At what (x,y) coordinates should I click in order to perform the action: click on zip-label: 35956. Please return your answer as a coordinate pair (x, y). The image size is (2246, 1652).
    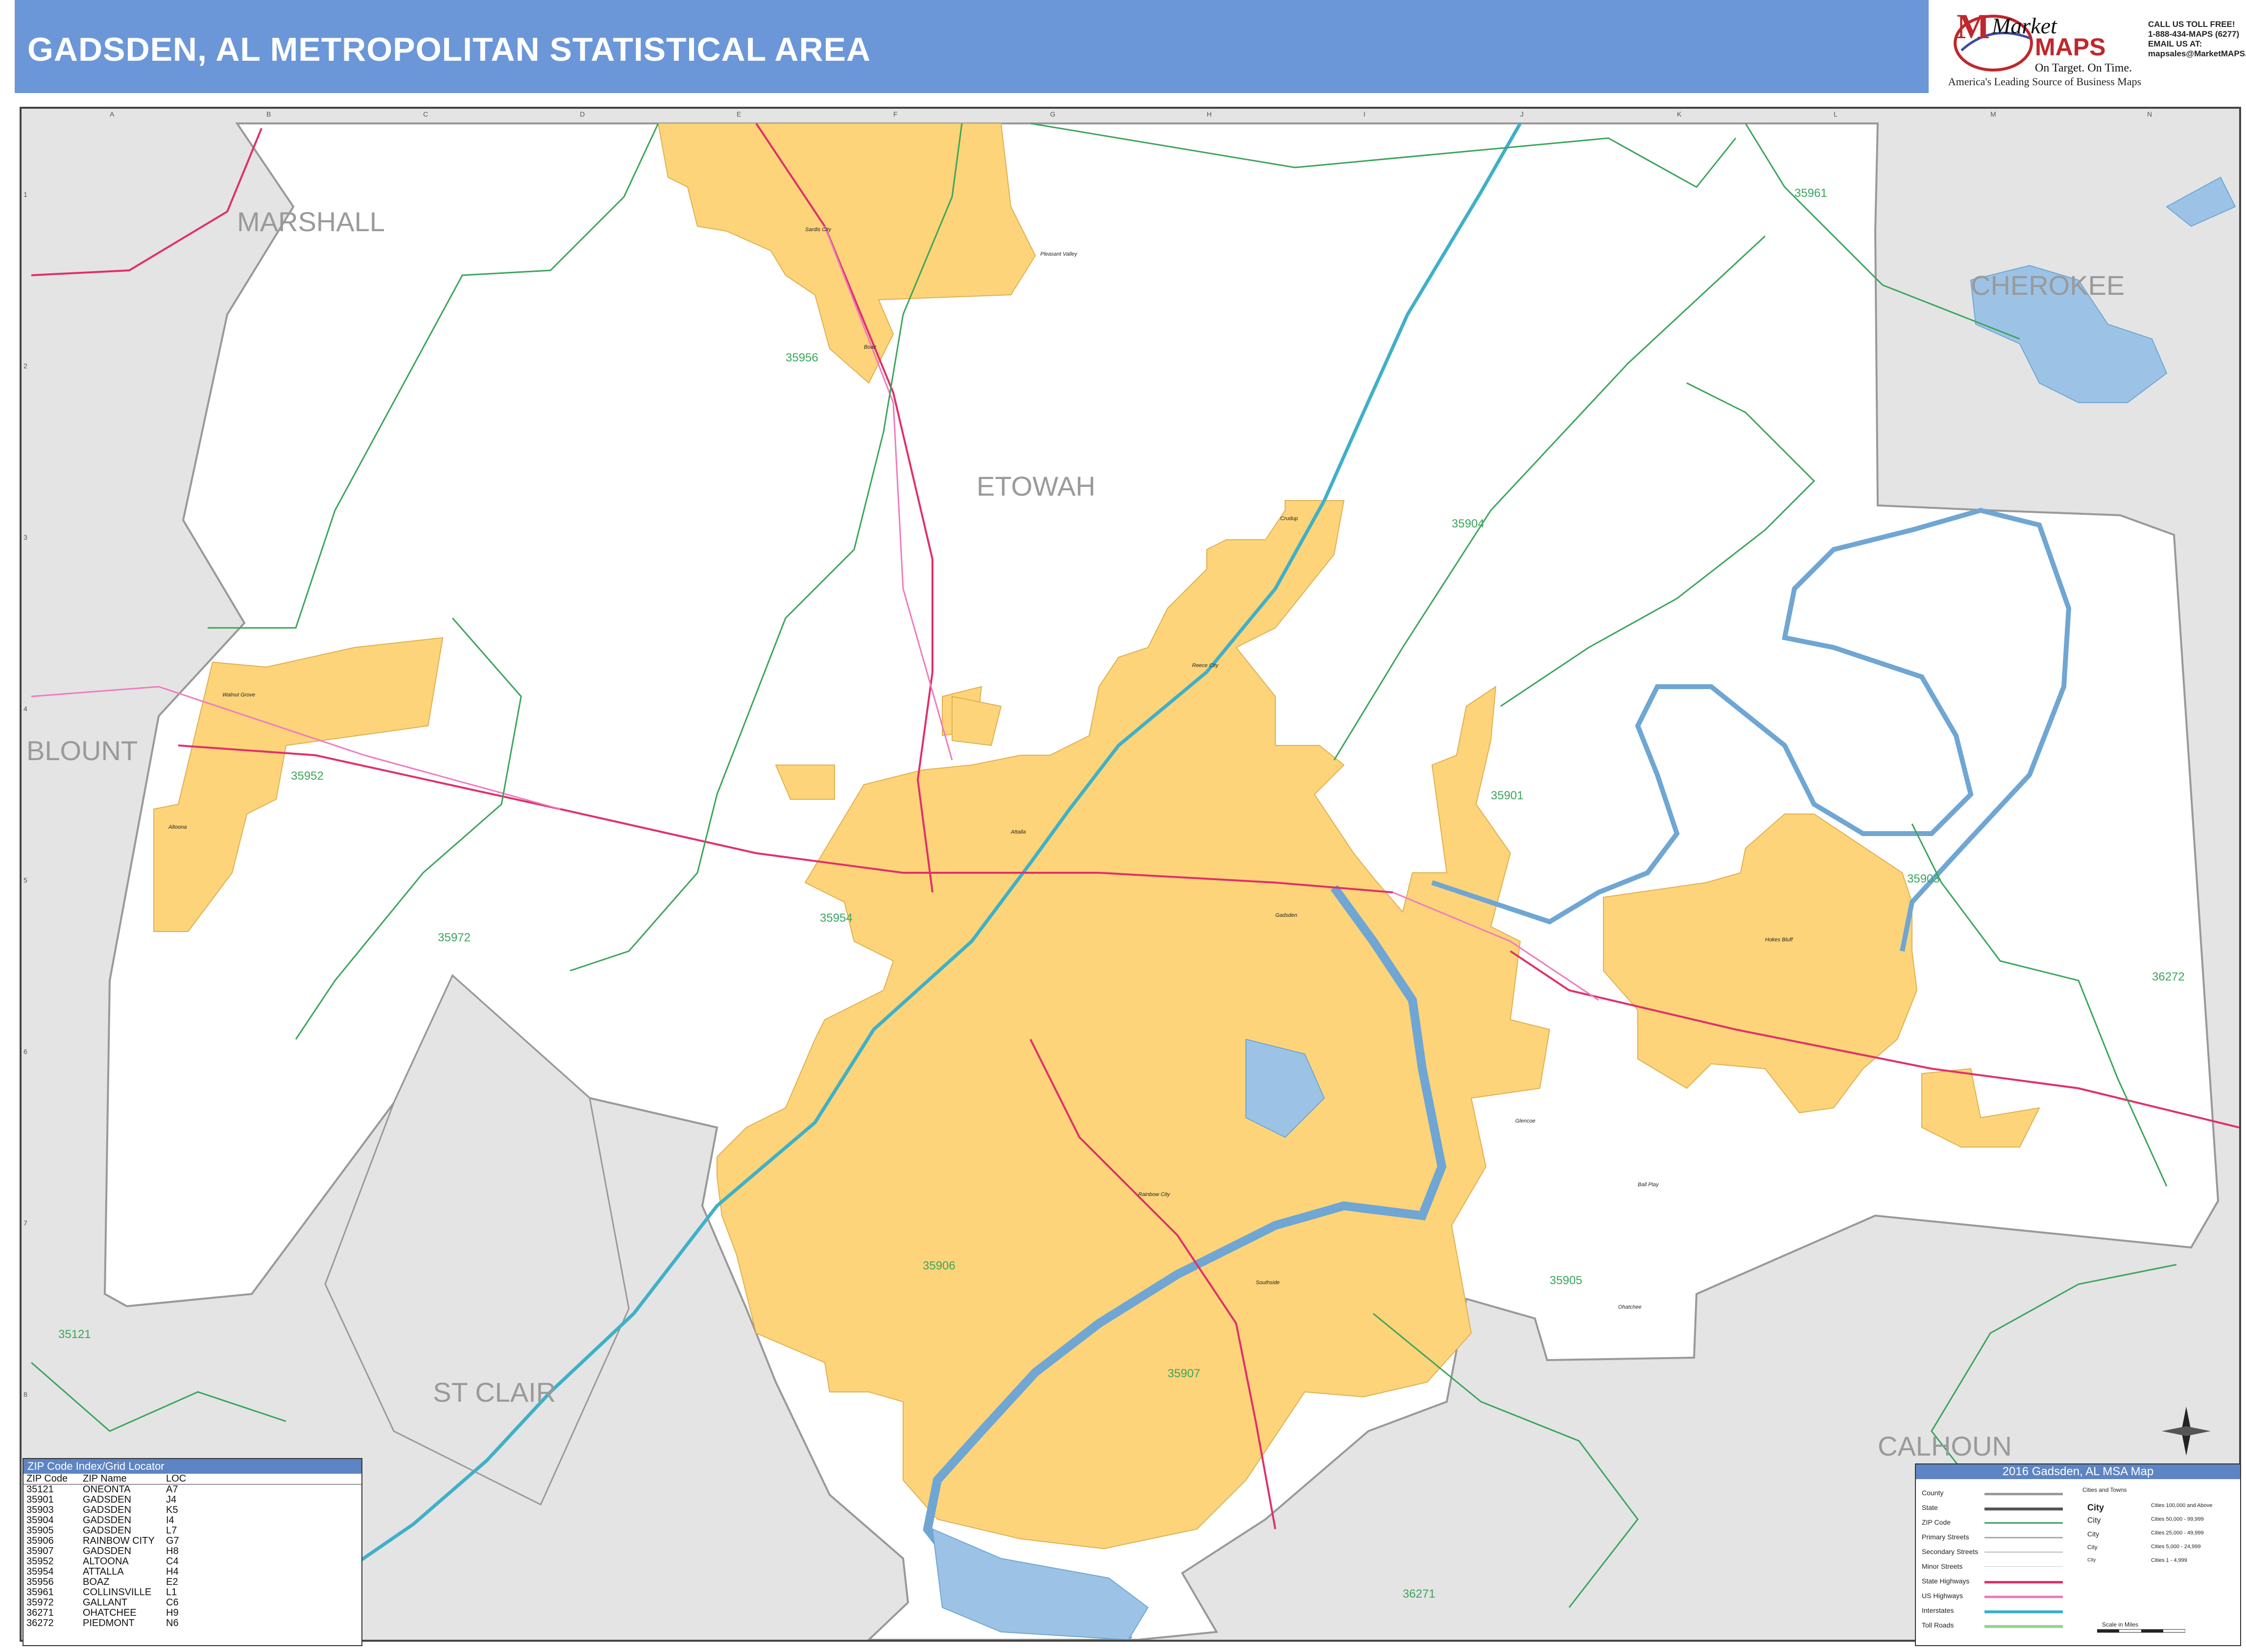
    Looking at the image, I should click on (802, 358).